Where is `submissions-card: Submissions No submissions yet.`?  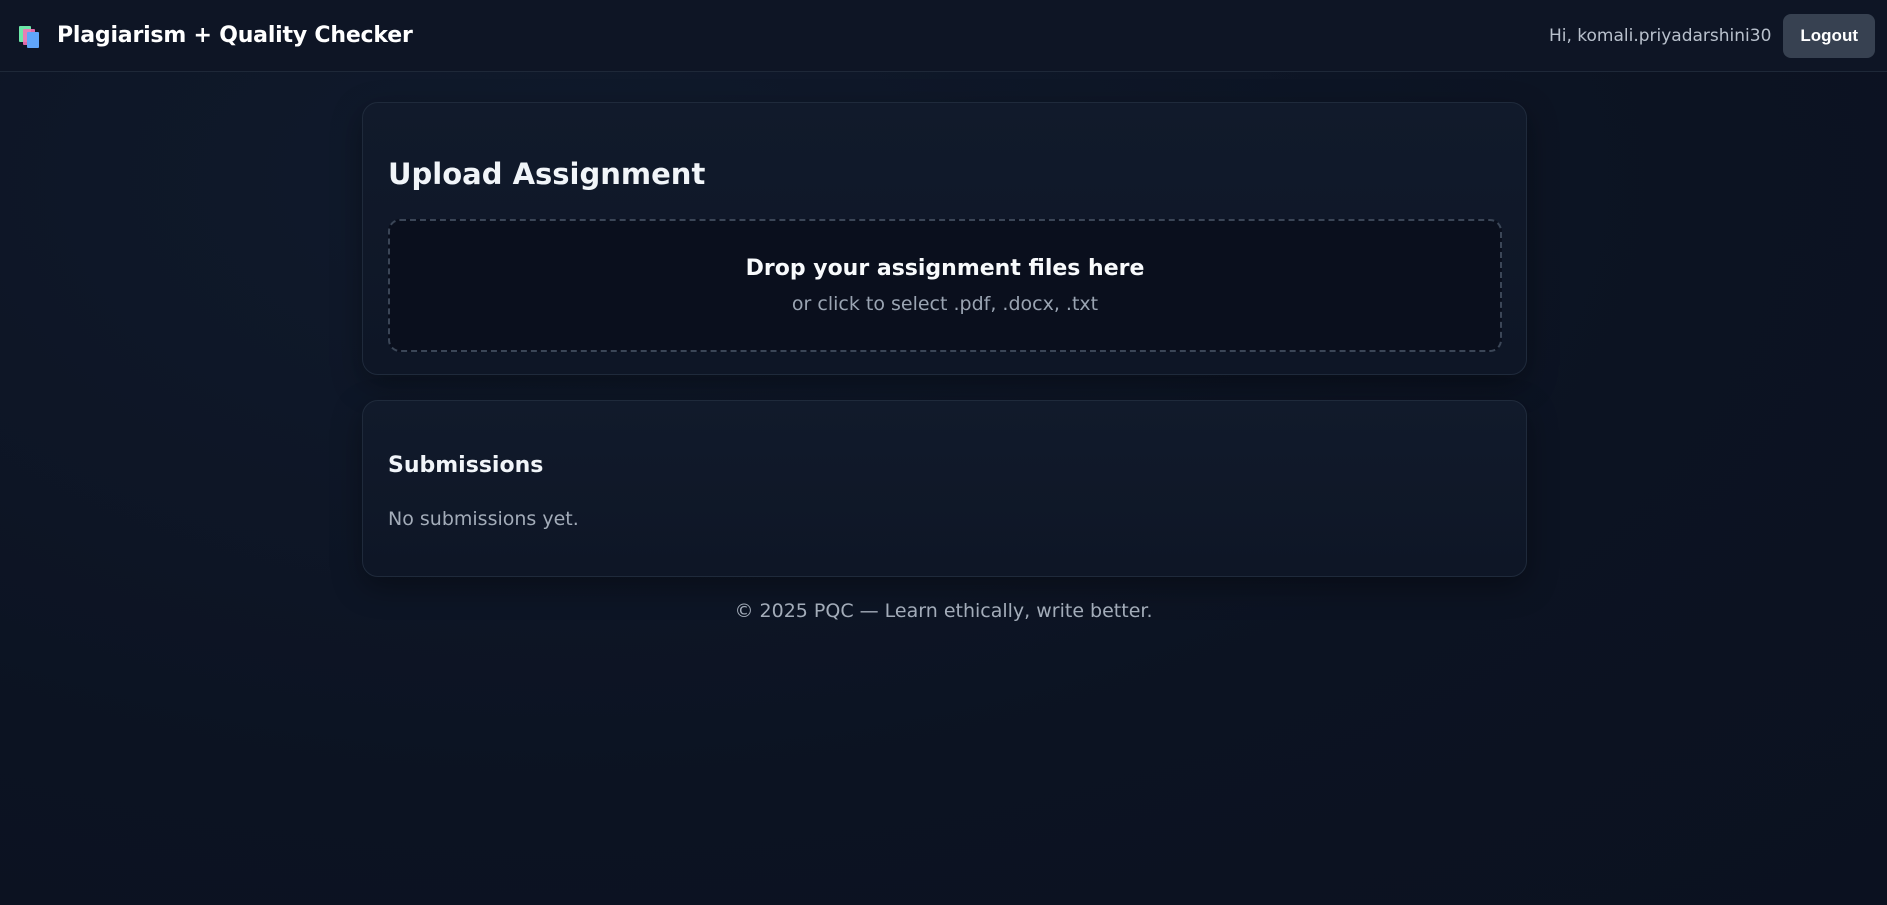 submissions-card: Submissions No submissions yet. is located at coordinates (944, 488).